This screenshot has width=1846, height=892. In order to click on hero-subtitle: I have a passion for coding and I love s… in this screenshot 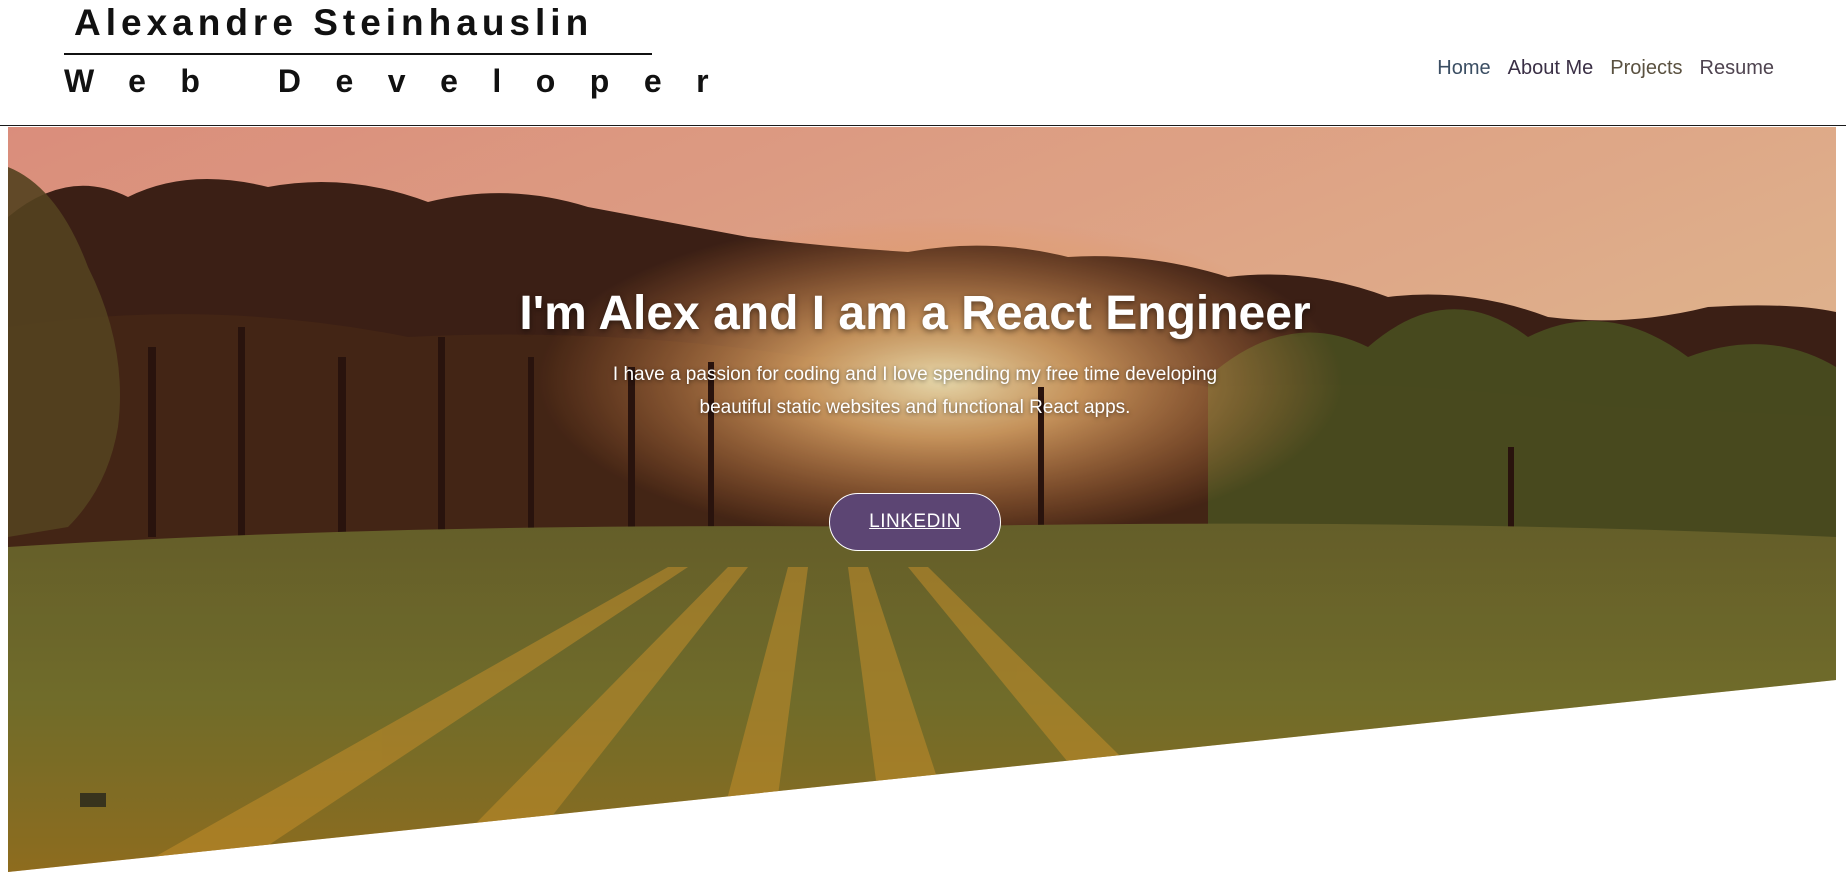, I will do `click(919, 391)`.